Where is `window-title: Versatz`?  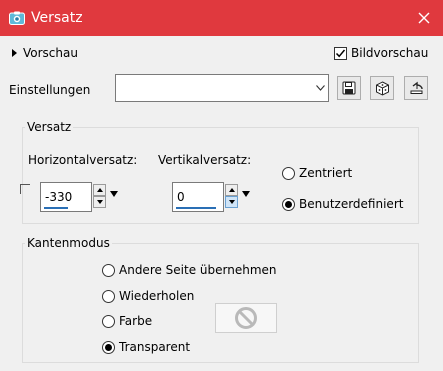 window-title: Versatz is located at coordinates (57, 18).